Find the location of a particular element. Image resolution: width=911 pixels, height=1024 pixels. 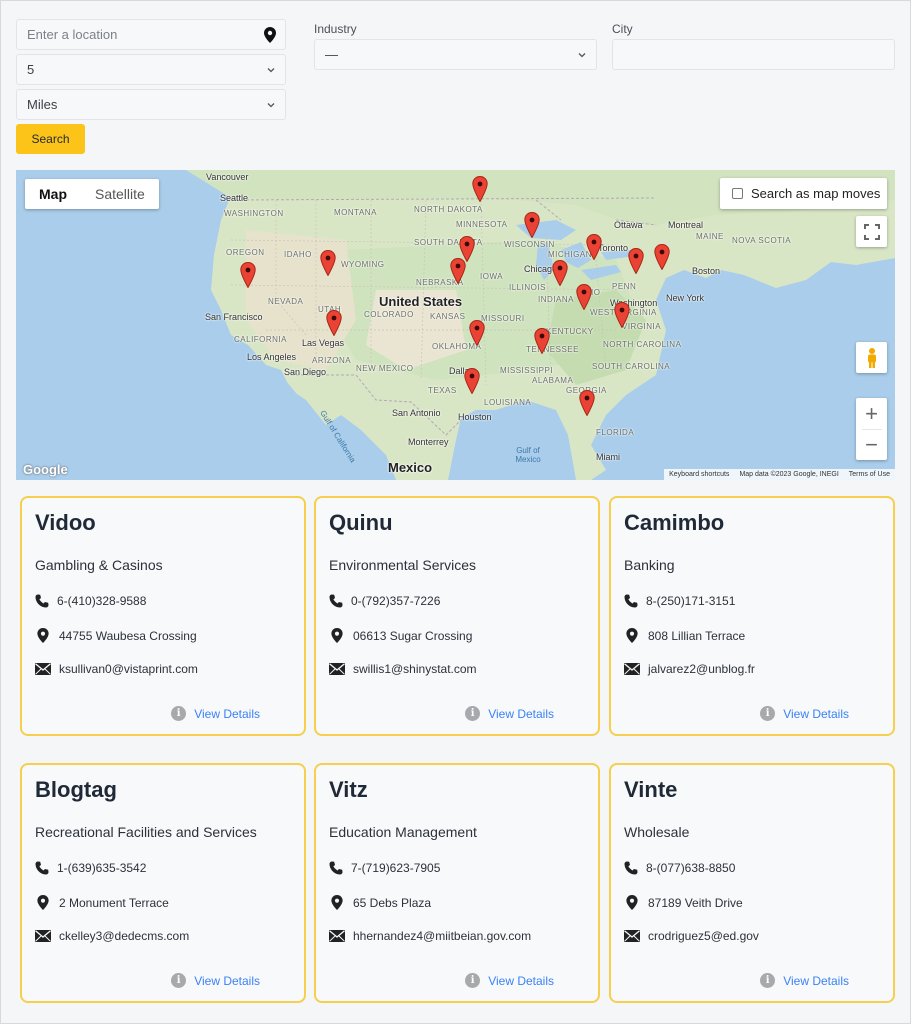

map-label-arizona: ARIZONA is located at coordinates (332, 360).